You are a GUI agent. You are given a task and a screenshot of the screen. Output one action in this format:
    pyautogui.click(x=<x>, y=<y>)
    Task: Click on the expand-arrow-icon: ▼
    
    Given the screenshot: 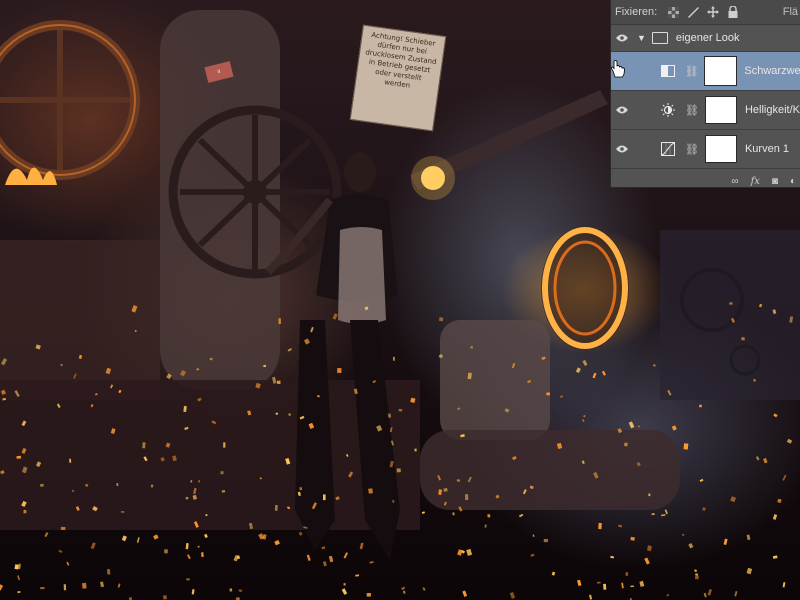 What is the action you would take?
    pyautogui.click(x=641, y=38)
    